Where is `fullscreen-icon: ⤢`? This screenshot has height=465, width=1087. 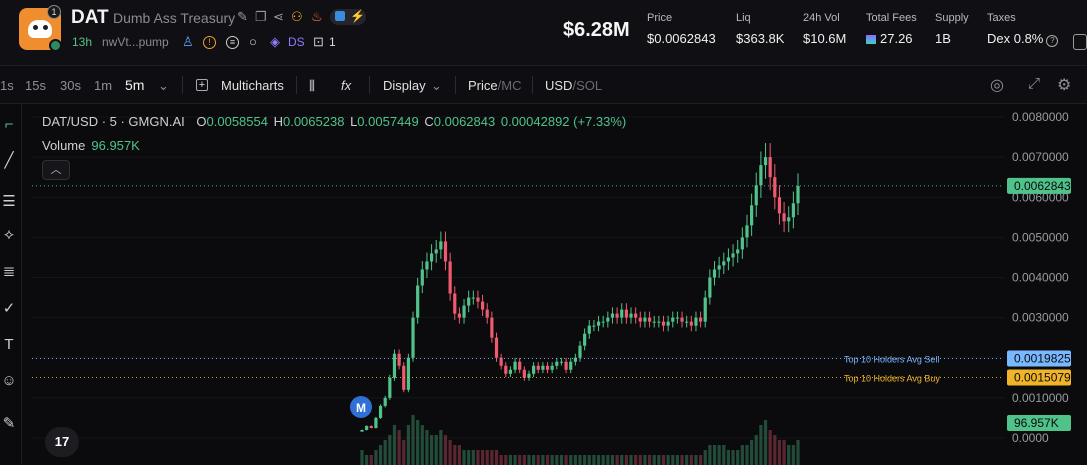
fullscreen-icon: ⤢ is located at coordinates (1034, 83).